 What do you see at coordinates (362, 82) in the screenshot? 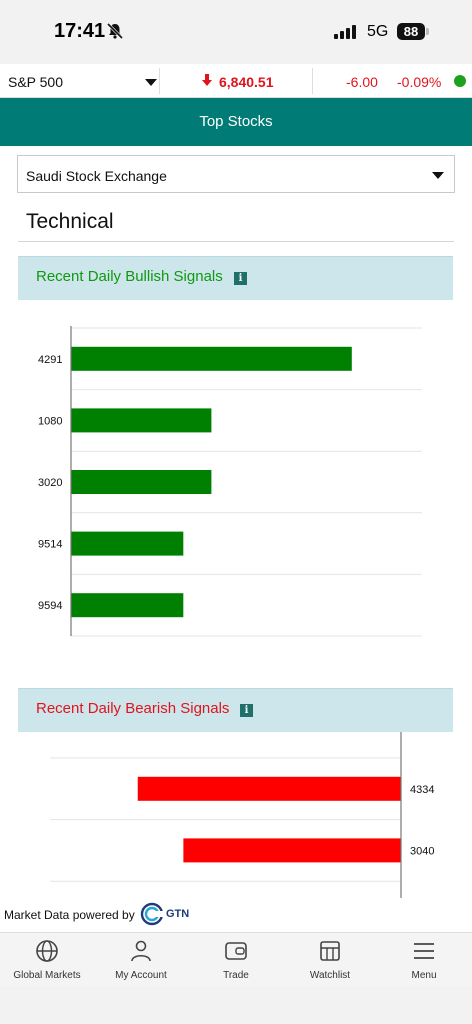
I see `index-change: -6.00` at bounding box center [362, 82].